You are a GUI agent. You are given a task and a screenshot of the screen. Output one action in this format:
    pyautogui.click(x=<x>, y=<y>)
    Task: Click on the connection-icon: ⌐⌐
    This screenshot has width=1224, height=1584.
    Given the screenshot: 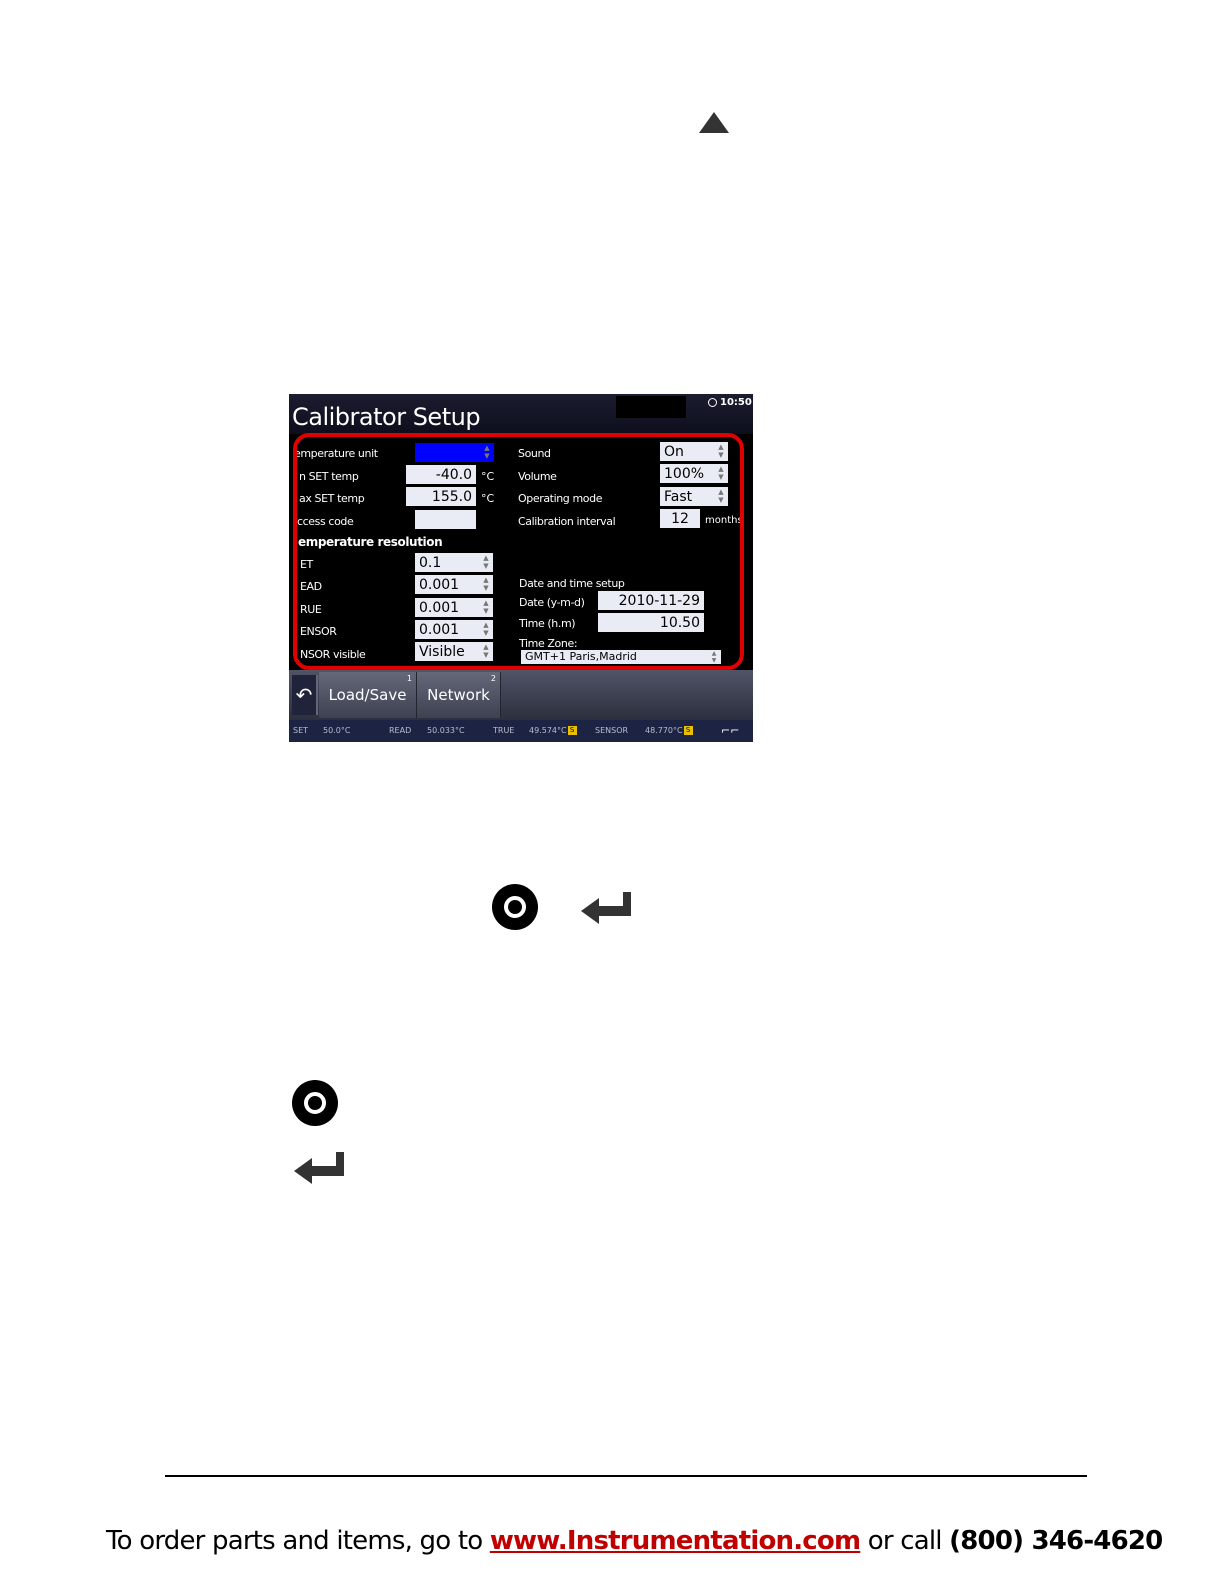 What is the action you would take?
    pyautogui.click(x=730, y=730)
    